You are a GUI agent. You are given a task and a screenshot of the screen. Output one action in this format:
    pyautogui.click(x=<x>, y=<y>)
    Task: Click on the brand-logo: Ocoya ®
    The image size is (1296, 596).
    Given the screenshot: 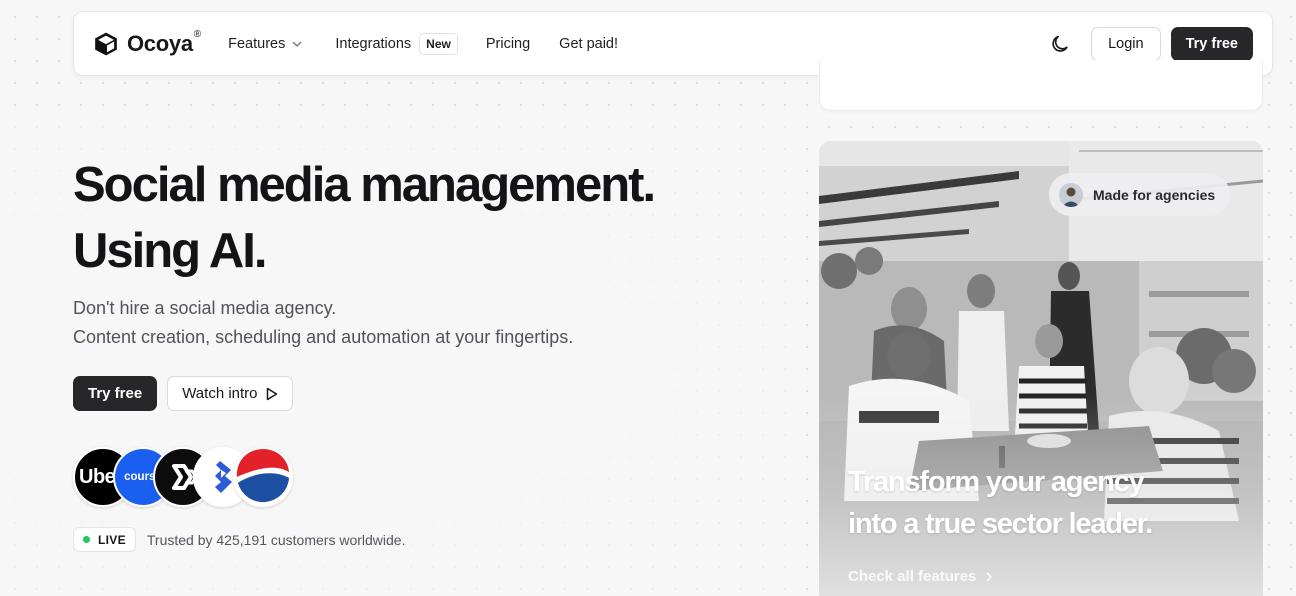 What is the action you would take?
    pyautogui.click(x=147, y=43)
    